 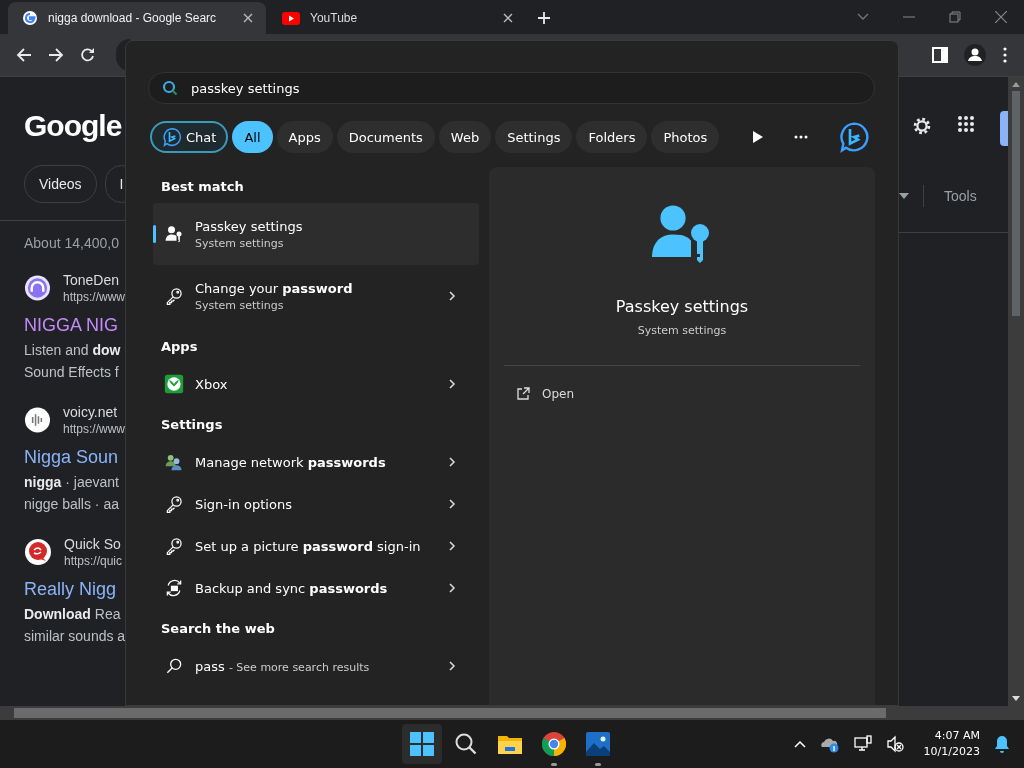 I want to click on site-name: ToneDen, so click(x=92, y=280).